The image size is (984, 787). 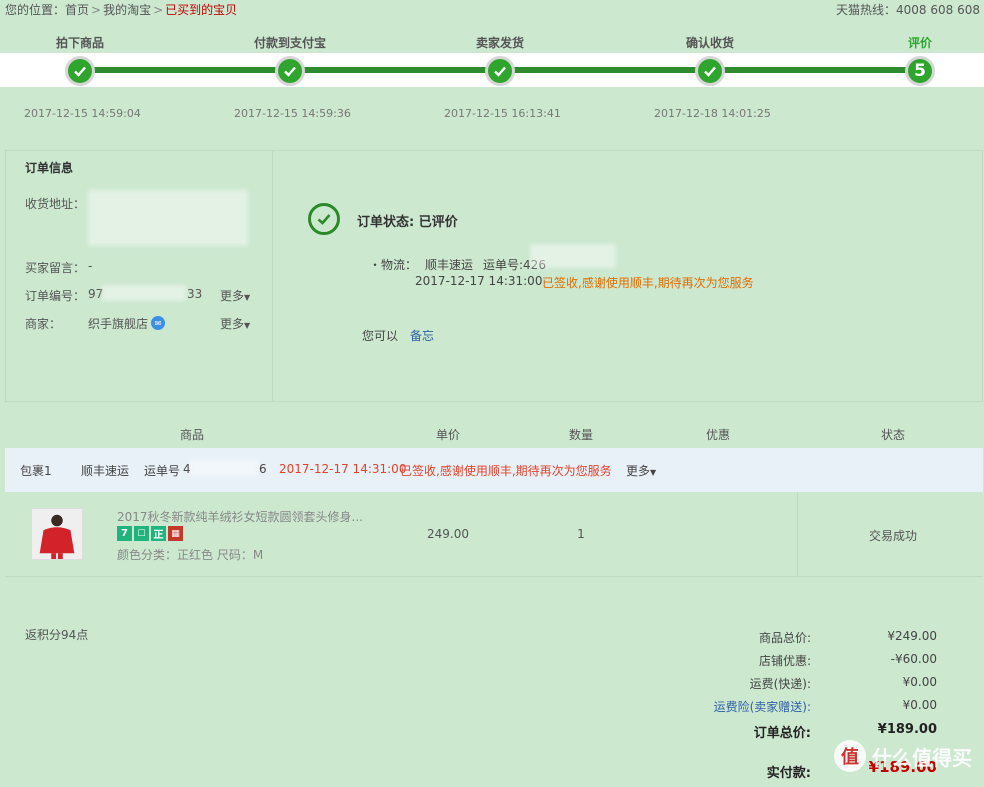 What do you see at coordinates (150, 533) in the screenshot?
I see `service-badges: 7 ☐ 正 ▦` at bounding box center [150, 533].